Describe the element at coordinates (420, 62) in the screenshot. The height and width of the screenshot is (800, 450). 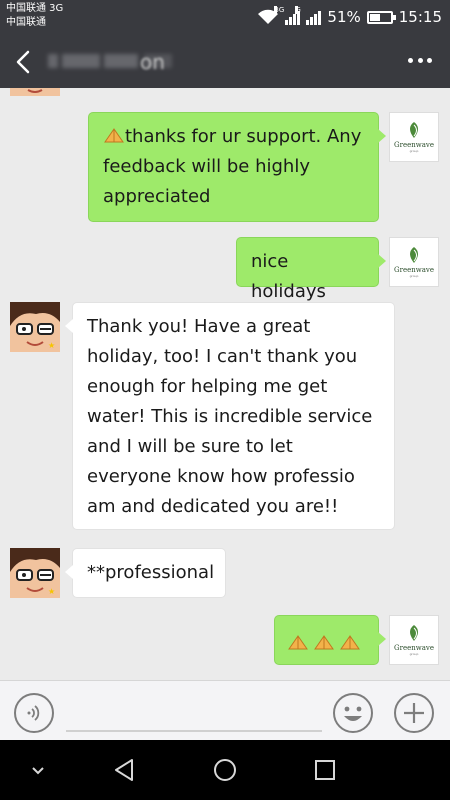
I see `more-dots-icon` at that location.